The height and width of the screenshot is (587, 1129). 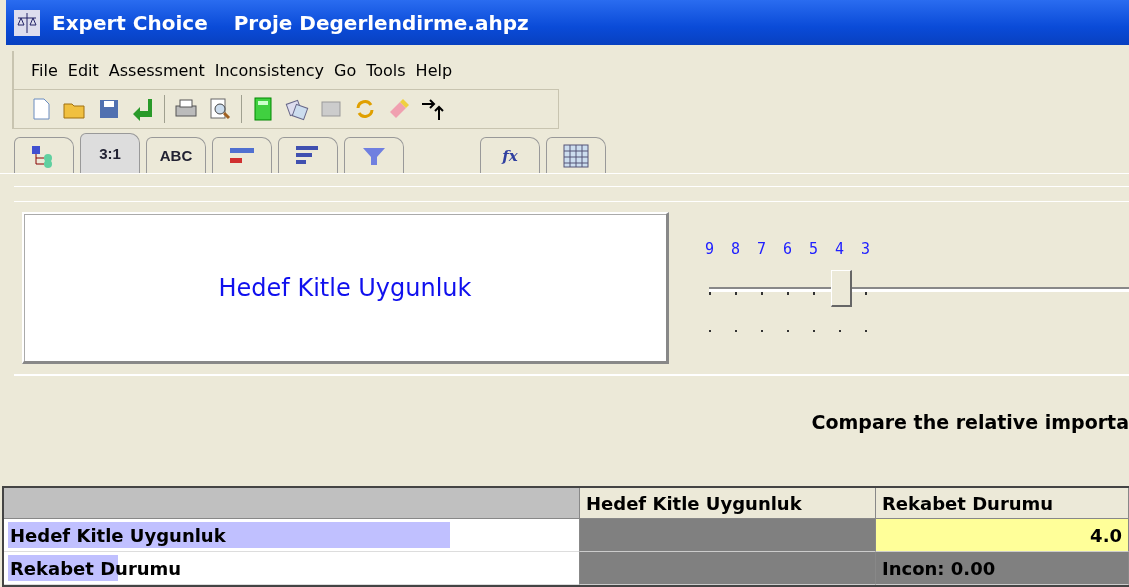 What do you see at coordinates (156, 70) in the screenshot?
I see `menu-item: Assessment` at bounding box center [156, 70].